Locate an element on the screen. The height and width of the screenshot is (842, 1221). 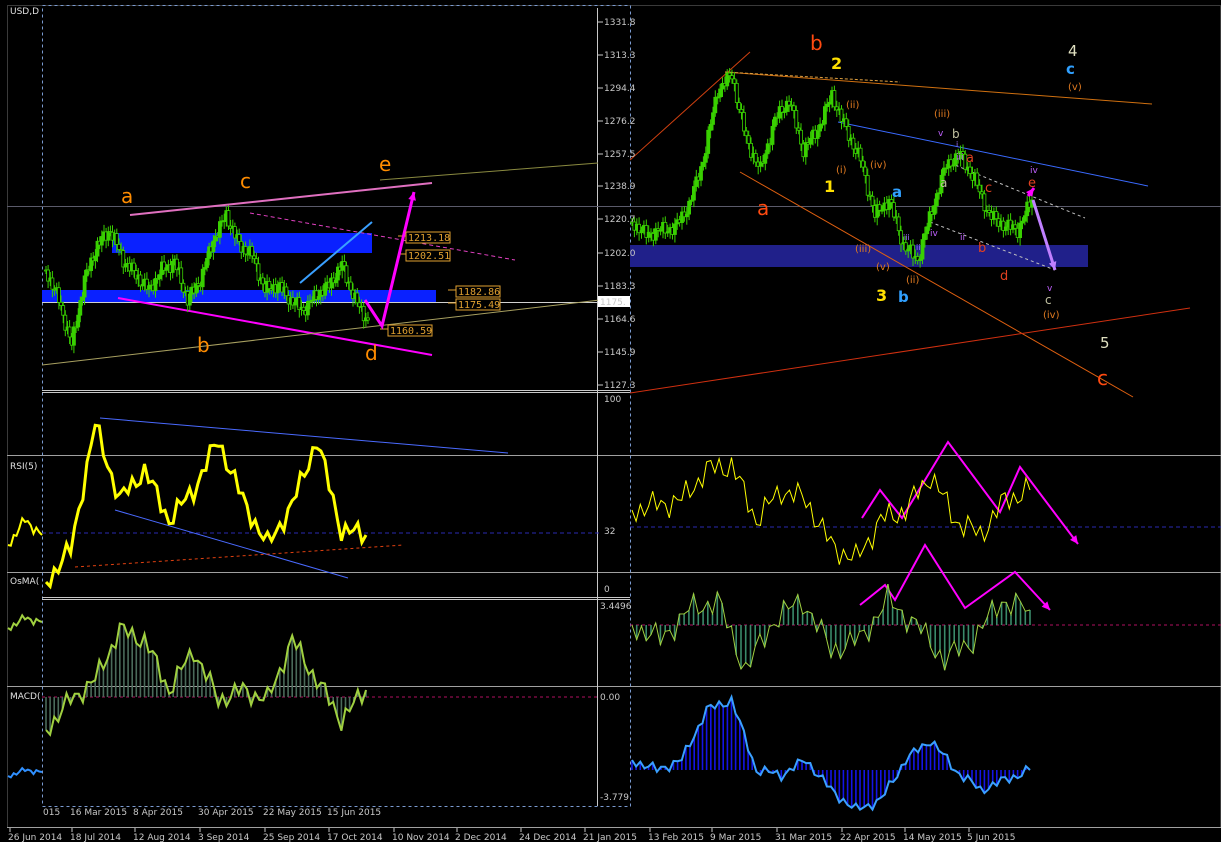
osma-line-overlay is located at coordinates (206, 679).